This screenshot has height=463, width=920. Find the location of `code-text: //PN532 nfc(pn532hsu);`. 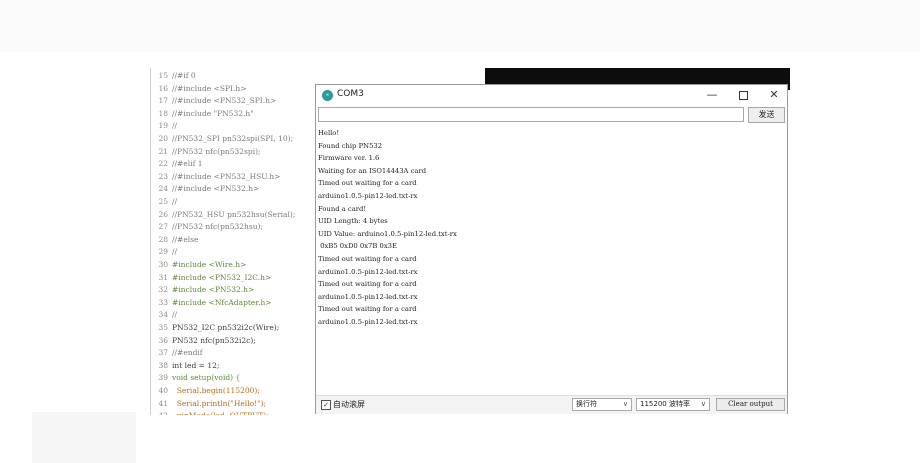

code-text: //PN532 nfc(pn532hsu); is located at coordinates (218, 227).